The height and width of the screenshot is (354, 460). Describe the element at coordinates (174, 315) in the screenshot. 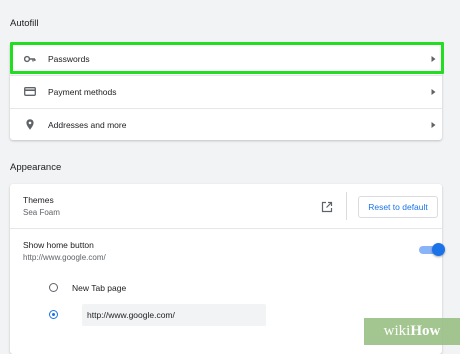

I see `home-url-input: http://www.google.com/` at that location.